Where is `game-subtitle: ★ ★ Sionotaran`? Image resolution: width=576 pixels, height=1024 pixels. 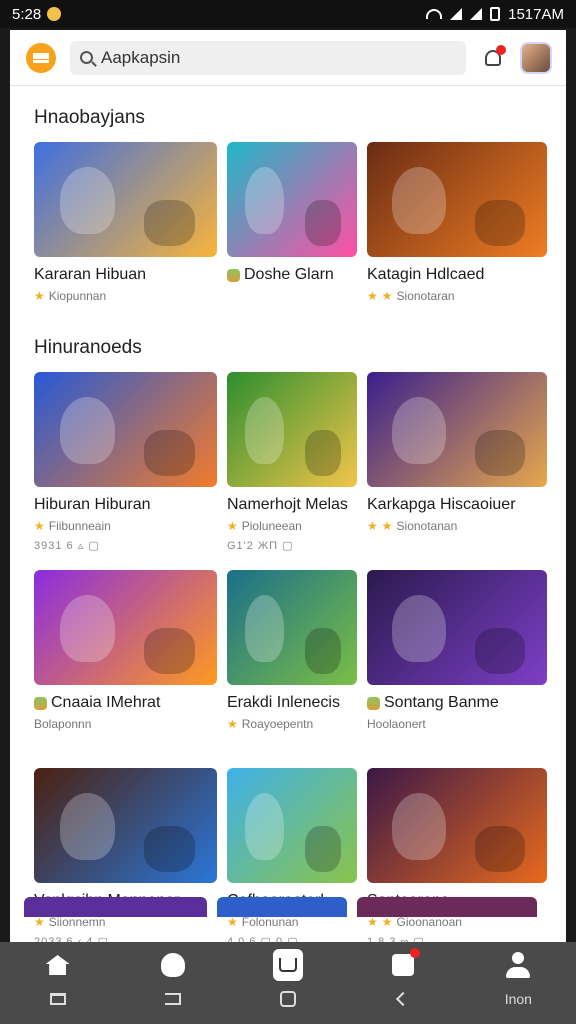
game-subtitle: ★ ★ Sionotaran is located at coordinates (457, 296).